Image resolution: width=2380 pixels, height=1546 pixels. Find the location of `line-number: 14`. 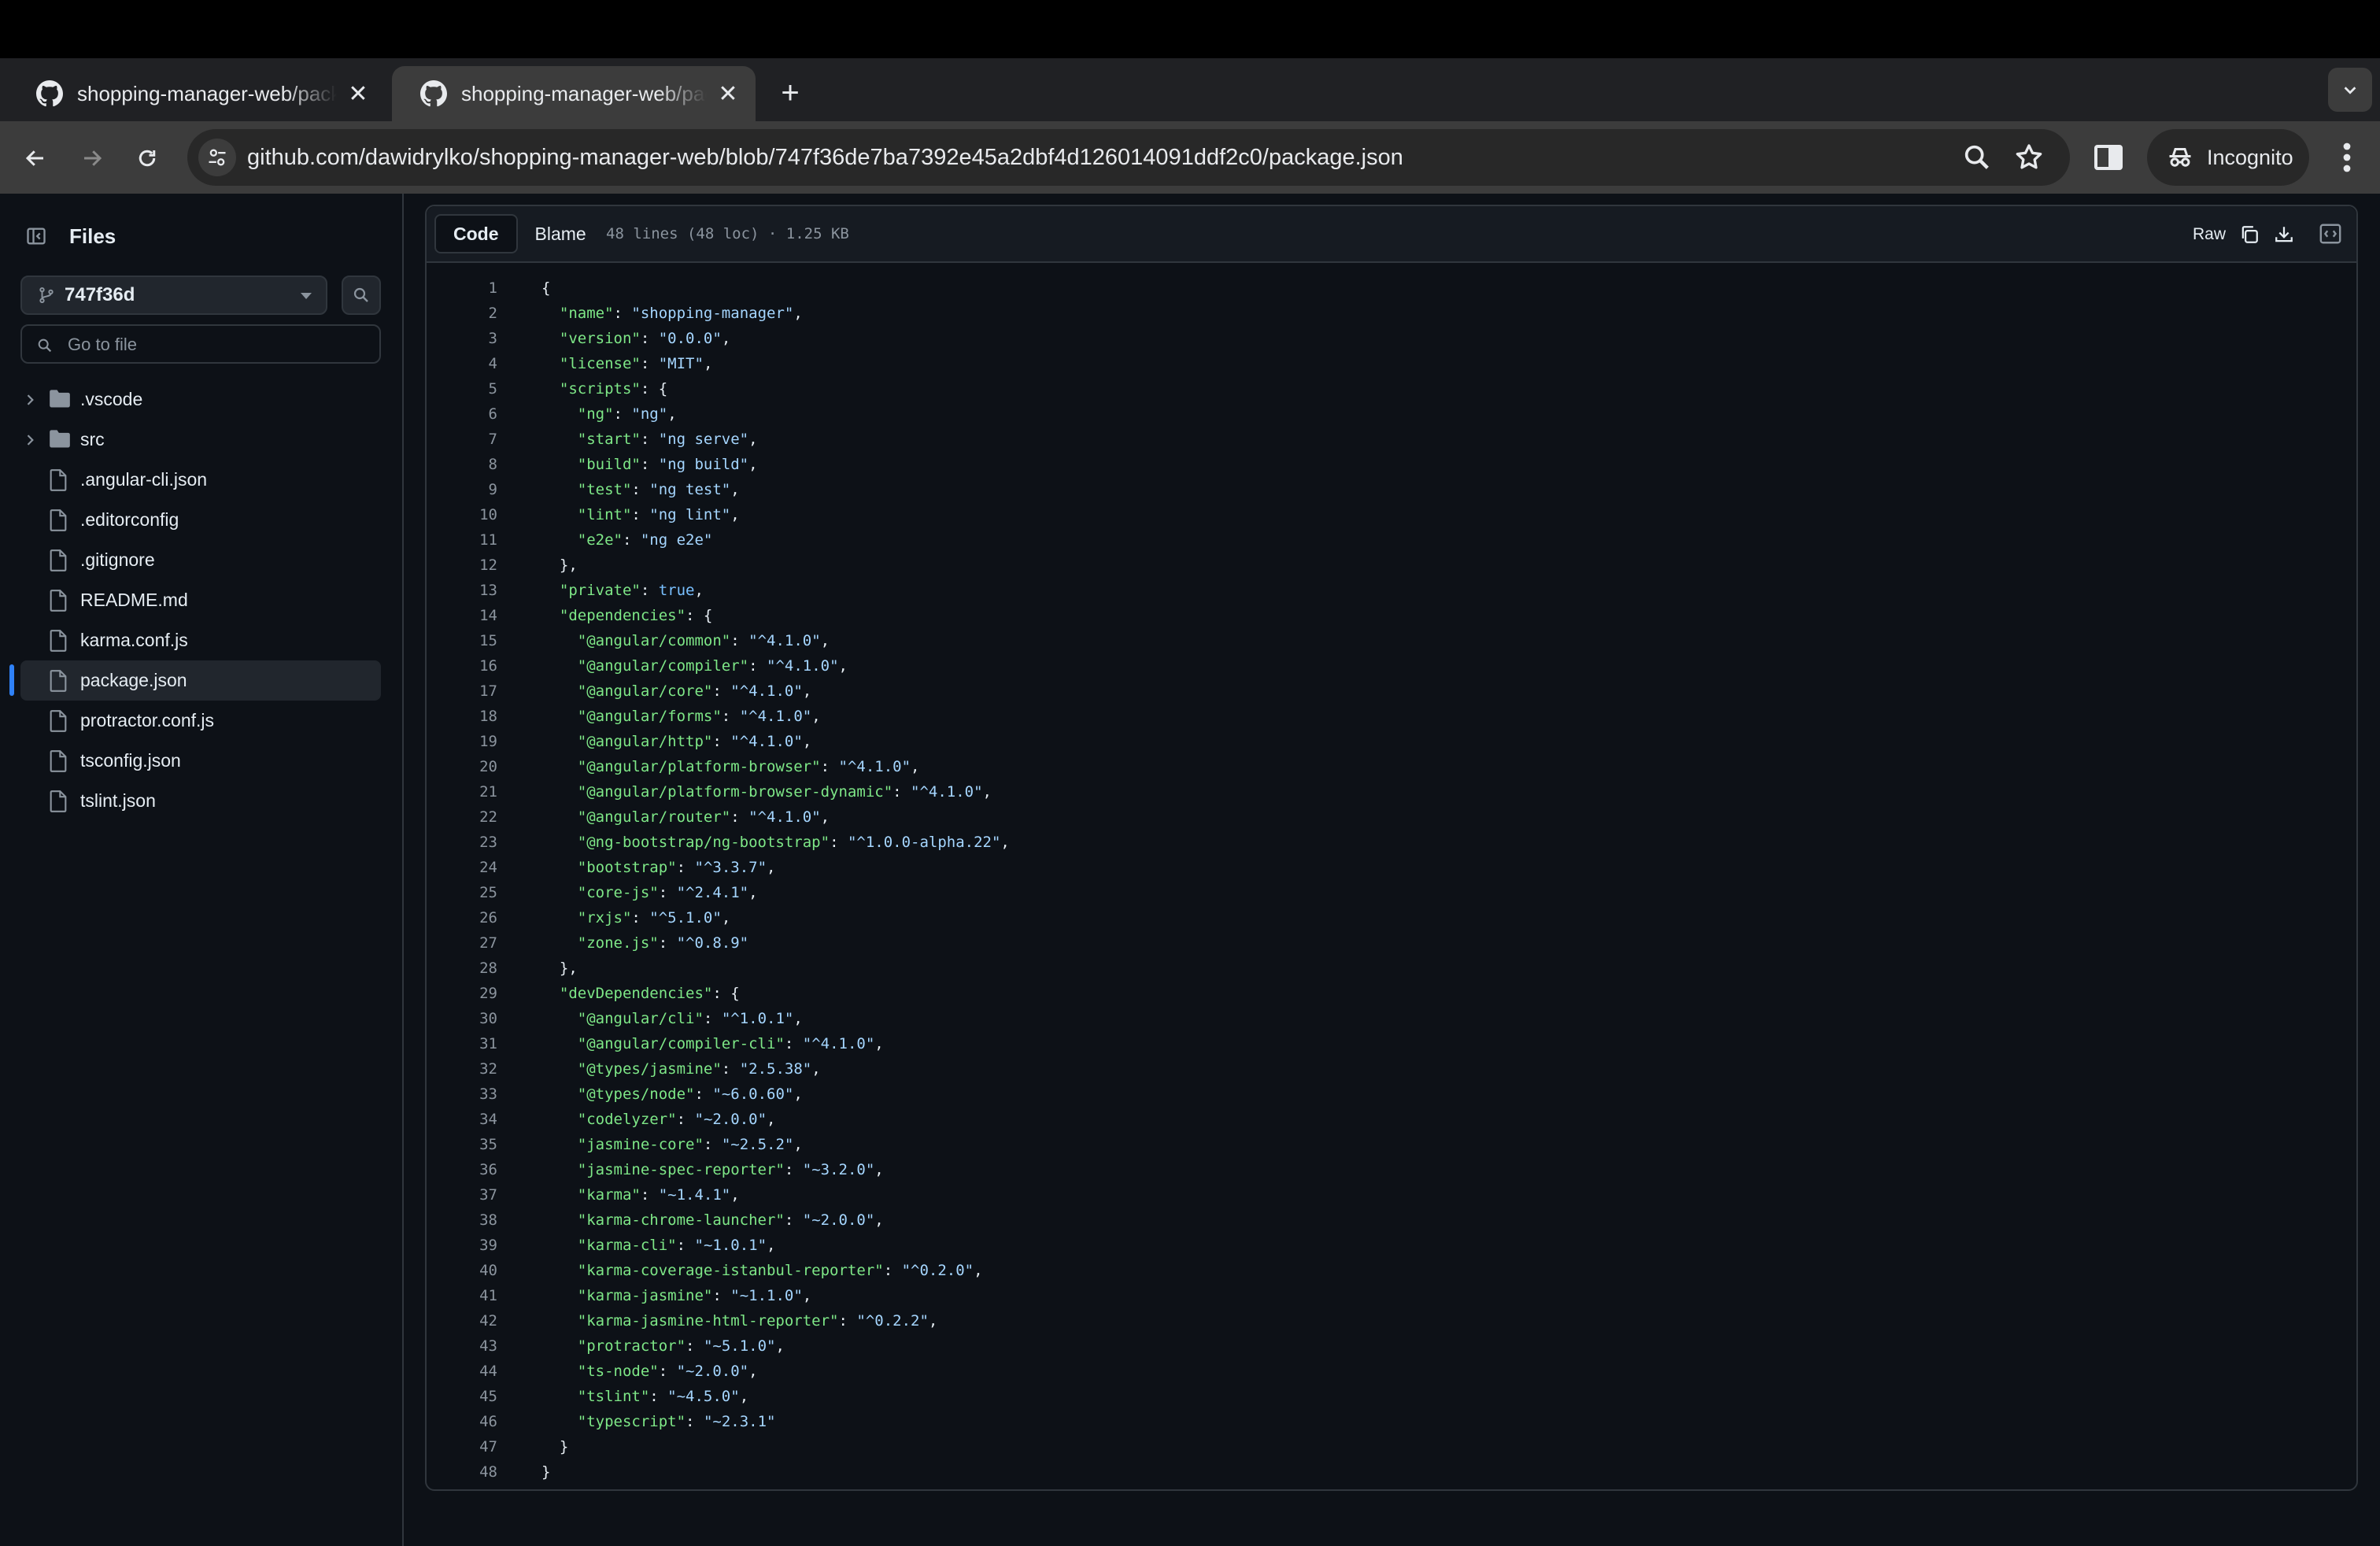

line-number: 14 is located at coordinates (462, 615).